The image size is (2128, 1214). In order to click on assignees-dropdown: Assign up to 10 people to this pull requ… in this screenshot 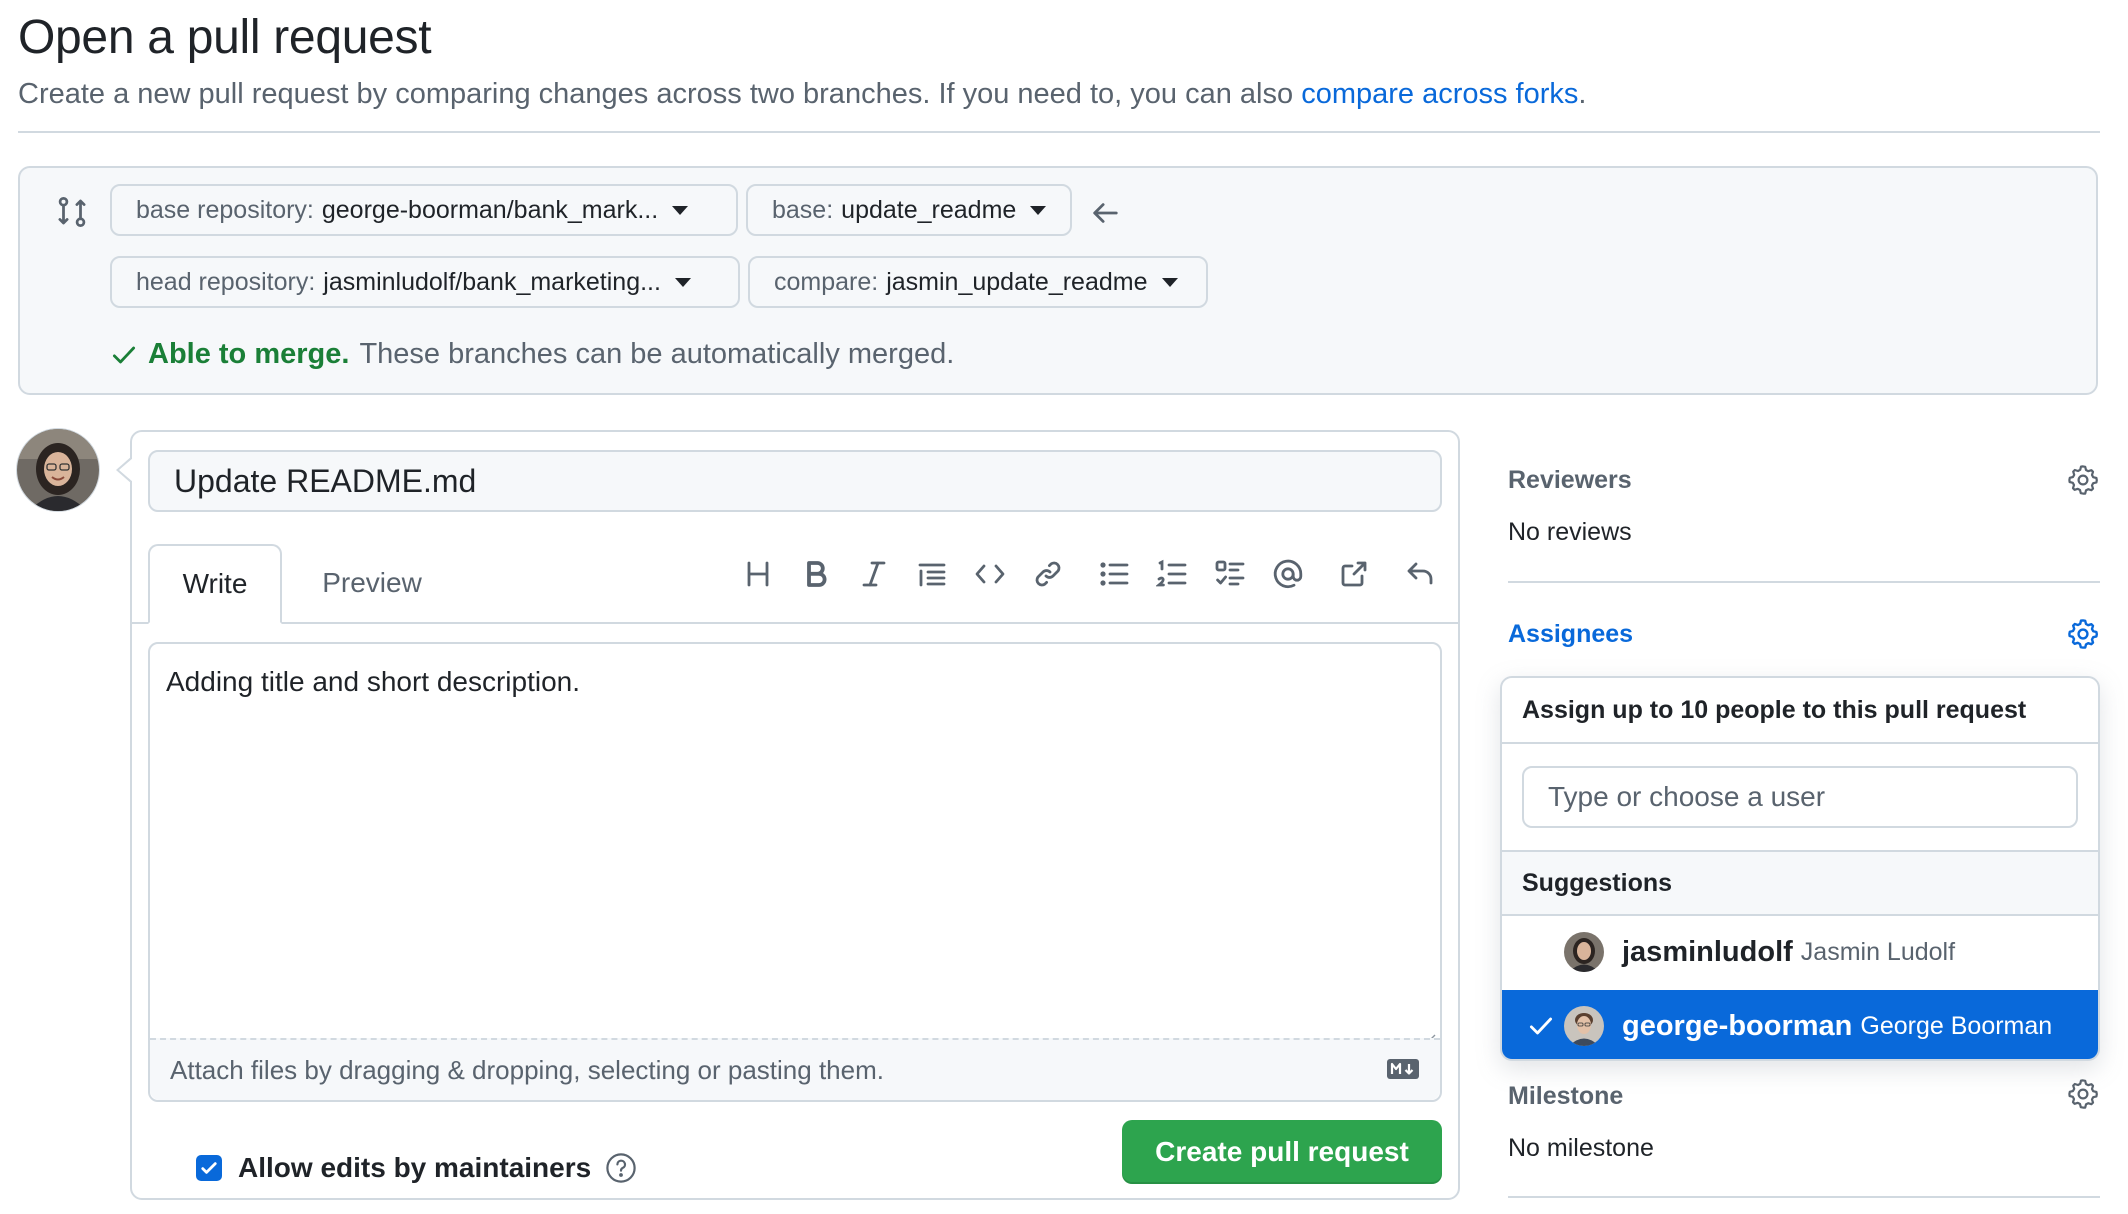, I will do `click(1800, 868)`.